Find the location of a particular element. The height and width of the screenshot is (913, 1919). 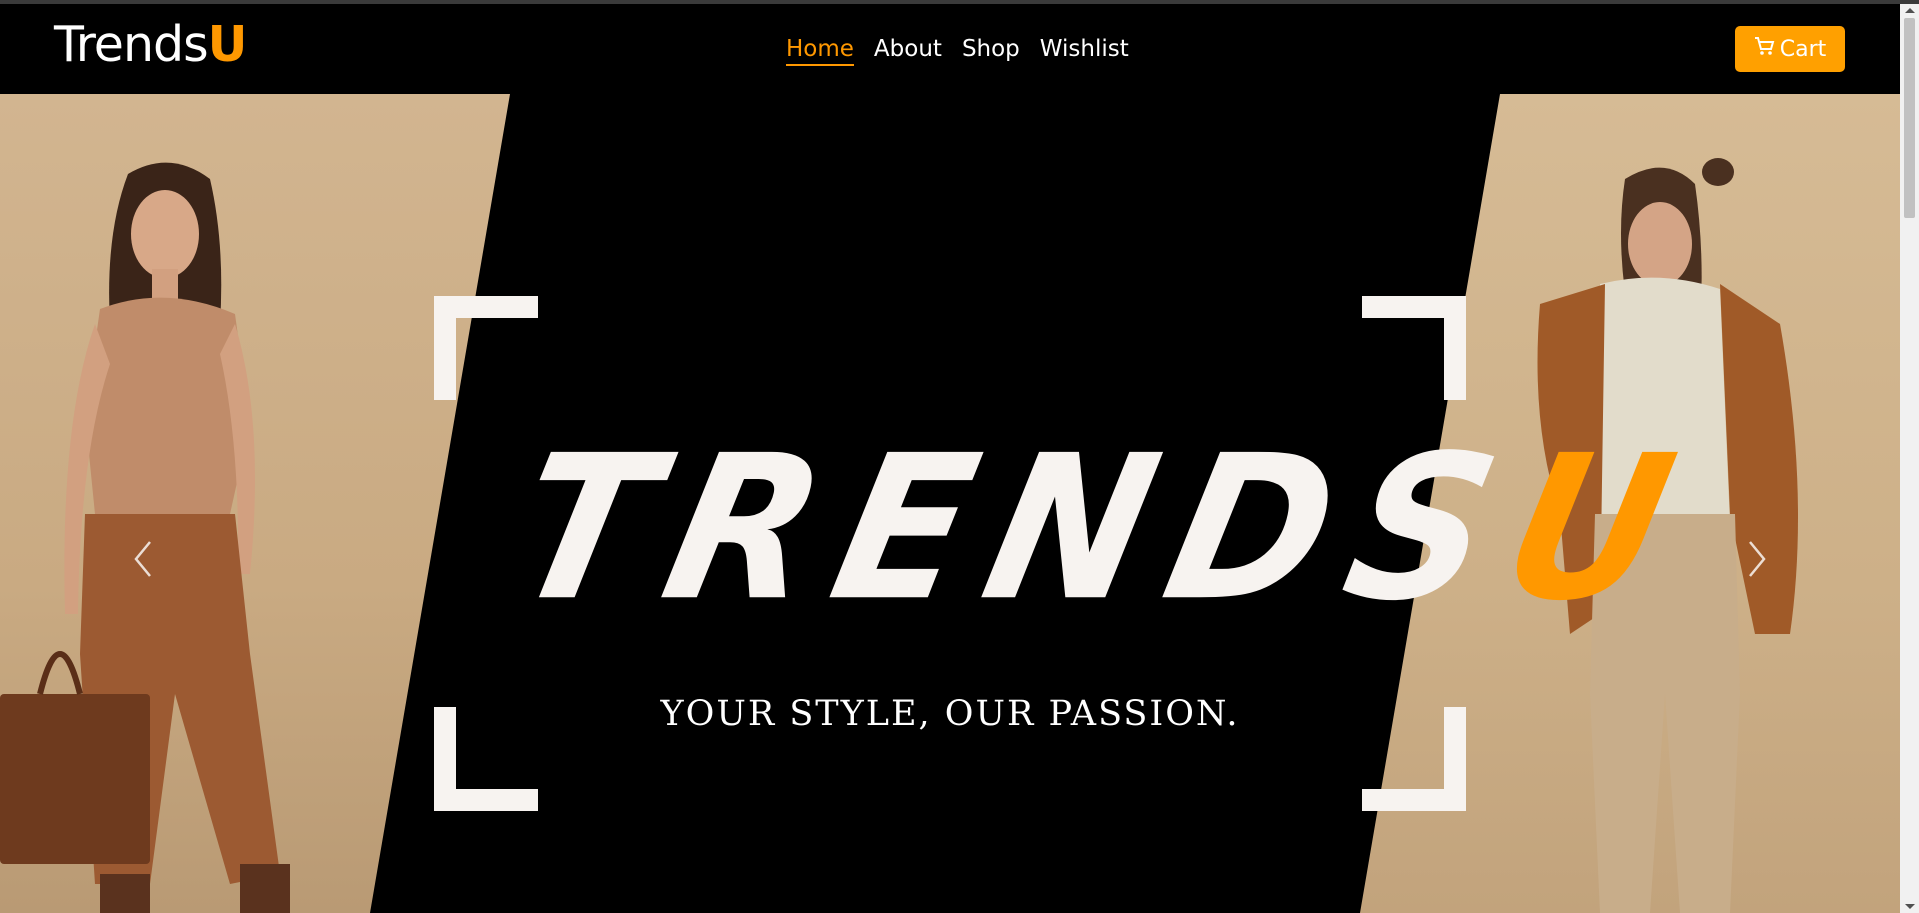

nav-item-shop: Shop is located at coordinates (991, 51).